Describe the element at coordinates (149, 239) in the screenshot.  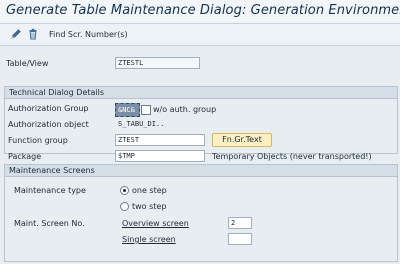
I see `single-screen-label: Single screen` at that location.